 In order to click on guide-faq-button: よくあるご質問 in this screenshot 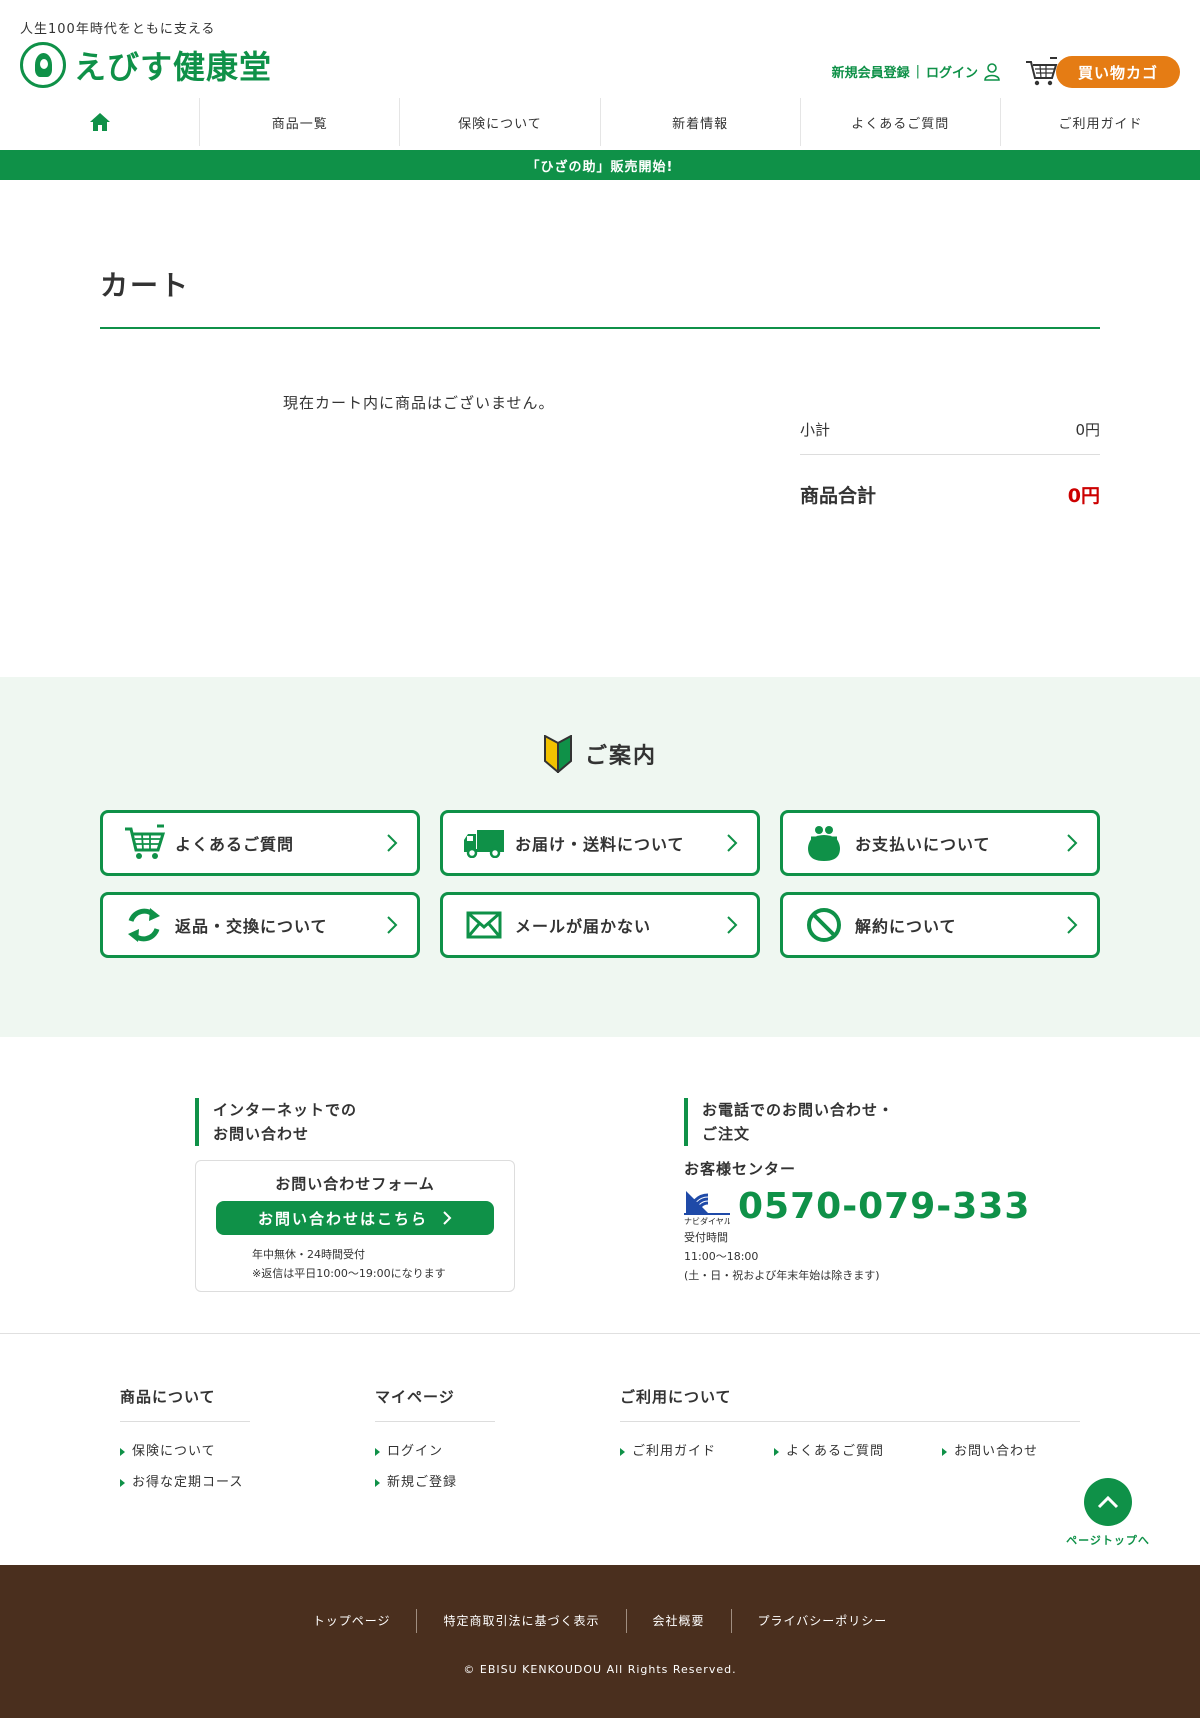, I will do `click(260, 843)`.